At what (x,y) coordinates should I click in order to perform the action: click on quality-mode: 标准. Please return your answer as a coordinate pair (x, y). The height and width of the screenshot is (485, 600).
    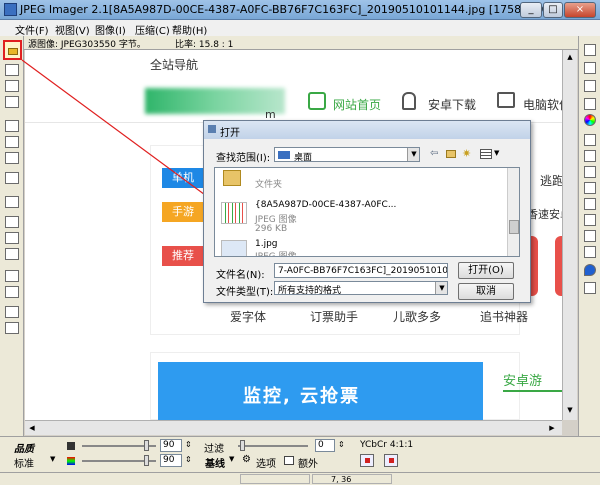
    Looking at the image, I should click on (24, 462).